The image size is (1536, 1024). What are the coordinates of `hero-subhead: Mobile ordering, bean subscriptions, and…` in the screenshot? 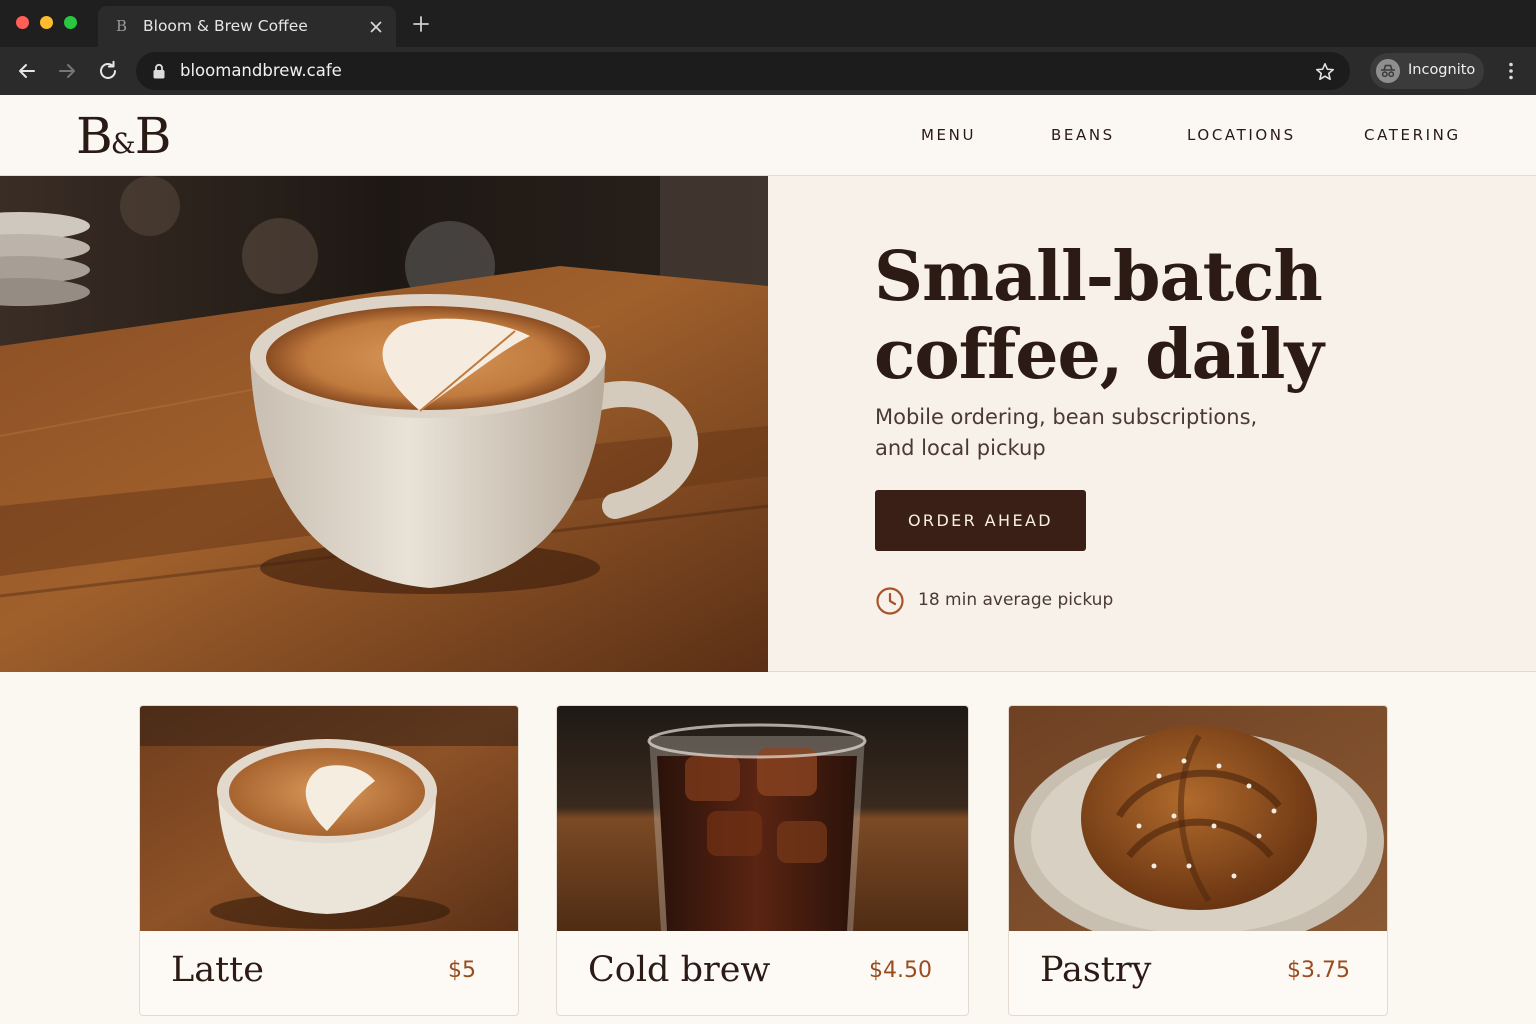 It's located at (1066, 432).